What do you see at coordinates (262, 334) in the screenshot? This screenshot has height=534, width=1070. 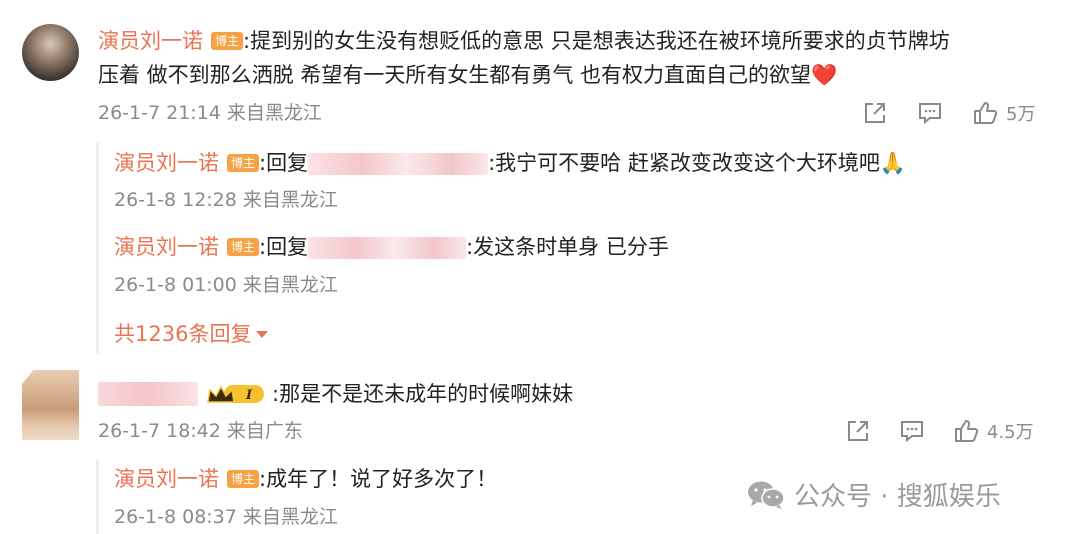 I see `caret-down-icon` at bounding box center [262, 334].